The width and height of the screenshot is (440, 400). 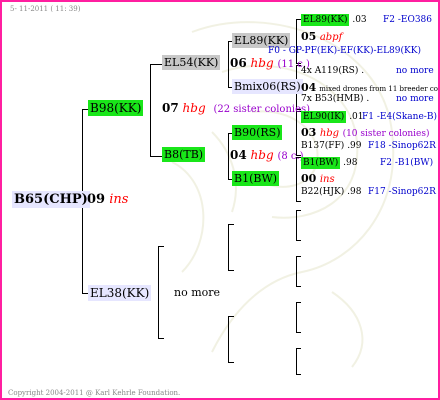 I want to click on mf-note: (8 c.), so click(x=290, y=156).